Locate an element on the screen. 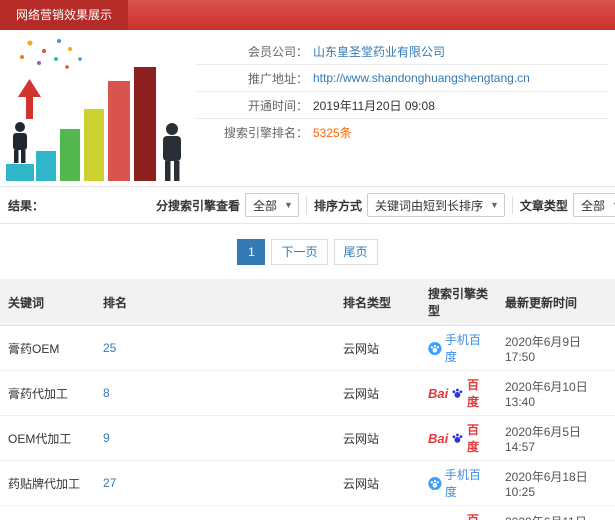 This screenshot has height=520, width=615. info-row-open-time: 开通时间： 2019年11月20日 09:08 is located at coordinates (402, 105).